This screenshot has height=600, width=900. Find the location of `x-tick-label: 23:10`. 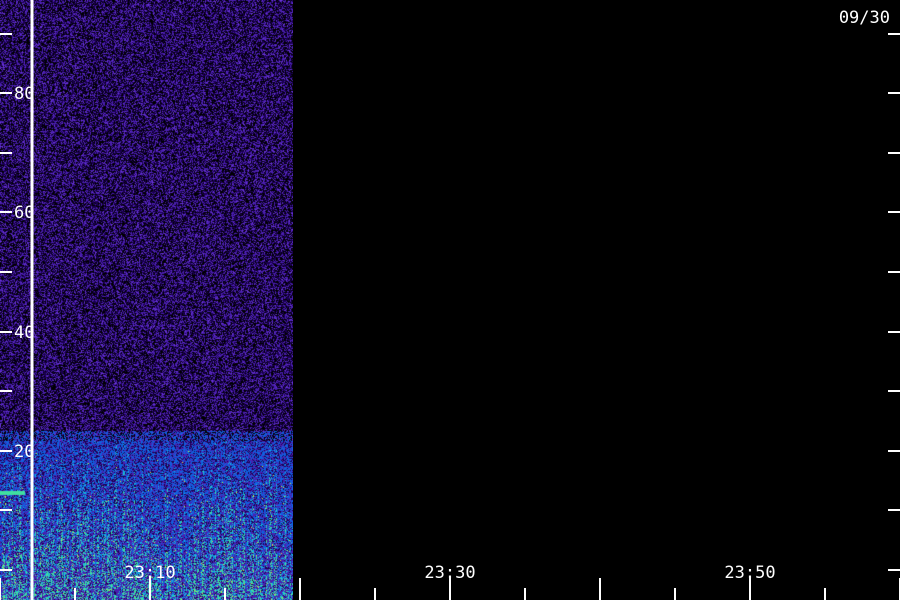

x-tick-label: 23:10 is located at coordinates (149, 573).